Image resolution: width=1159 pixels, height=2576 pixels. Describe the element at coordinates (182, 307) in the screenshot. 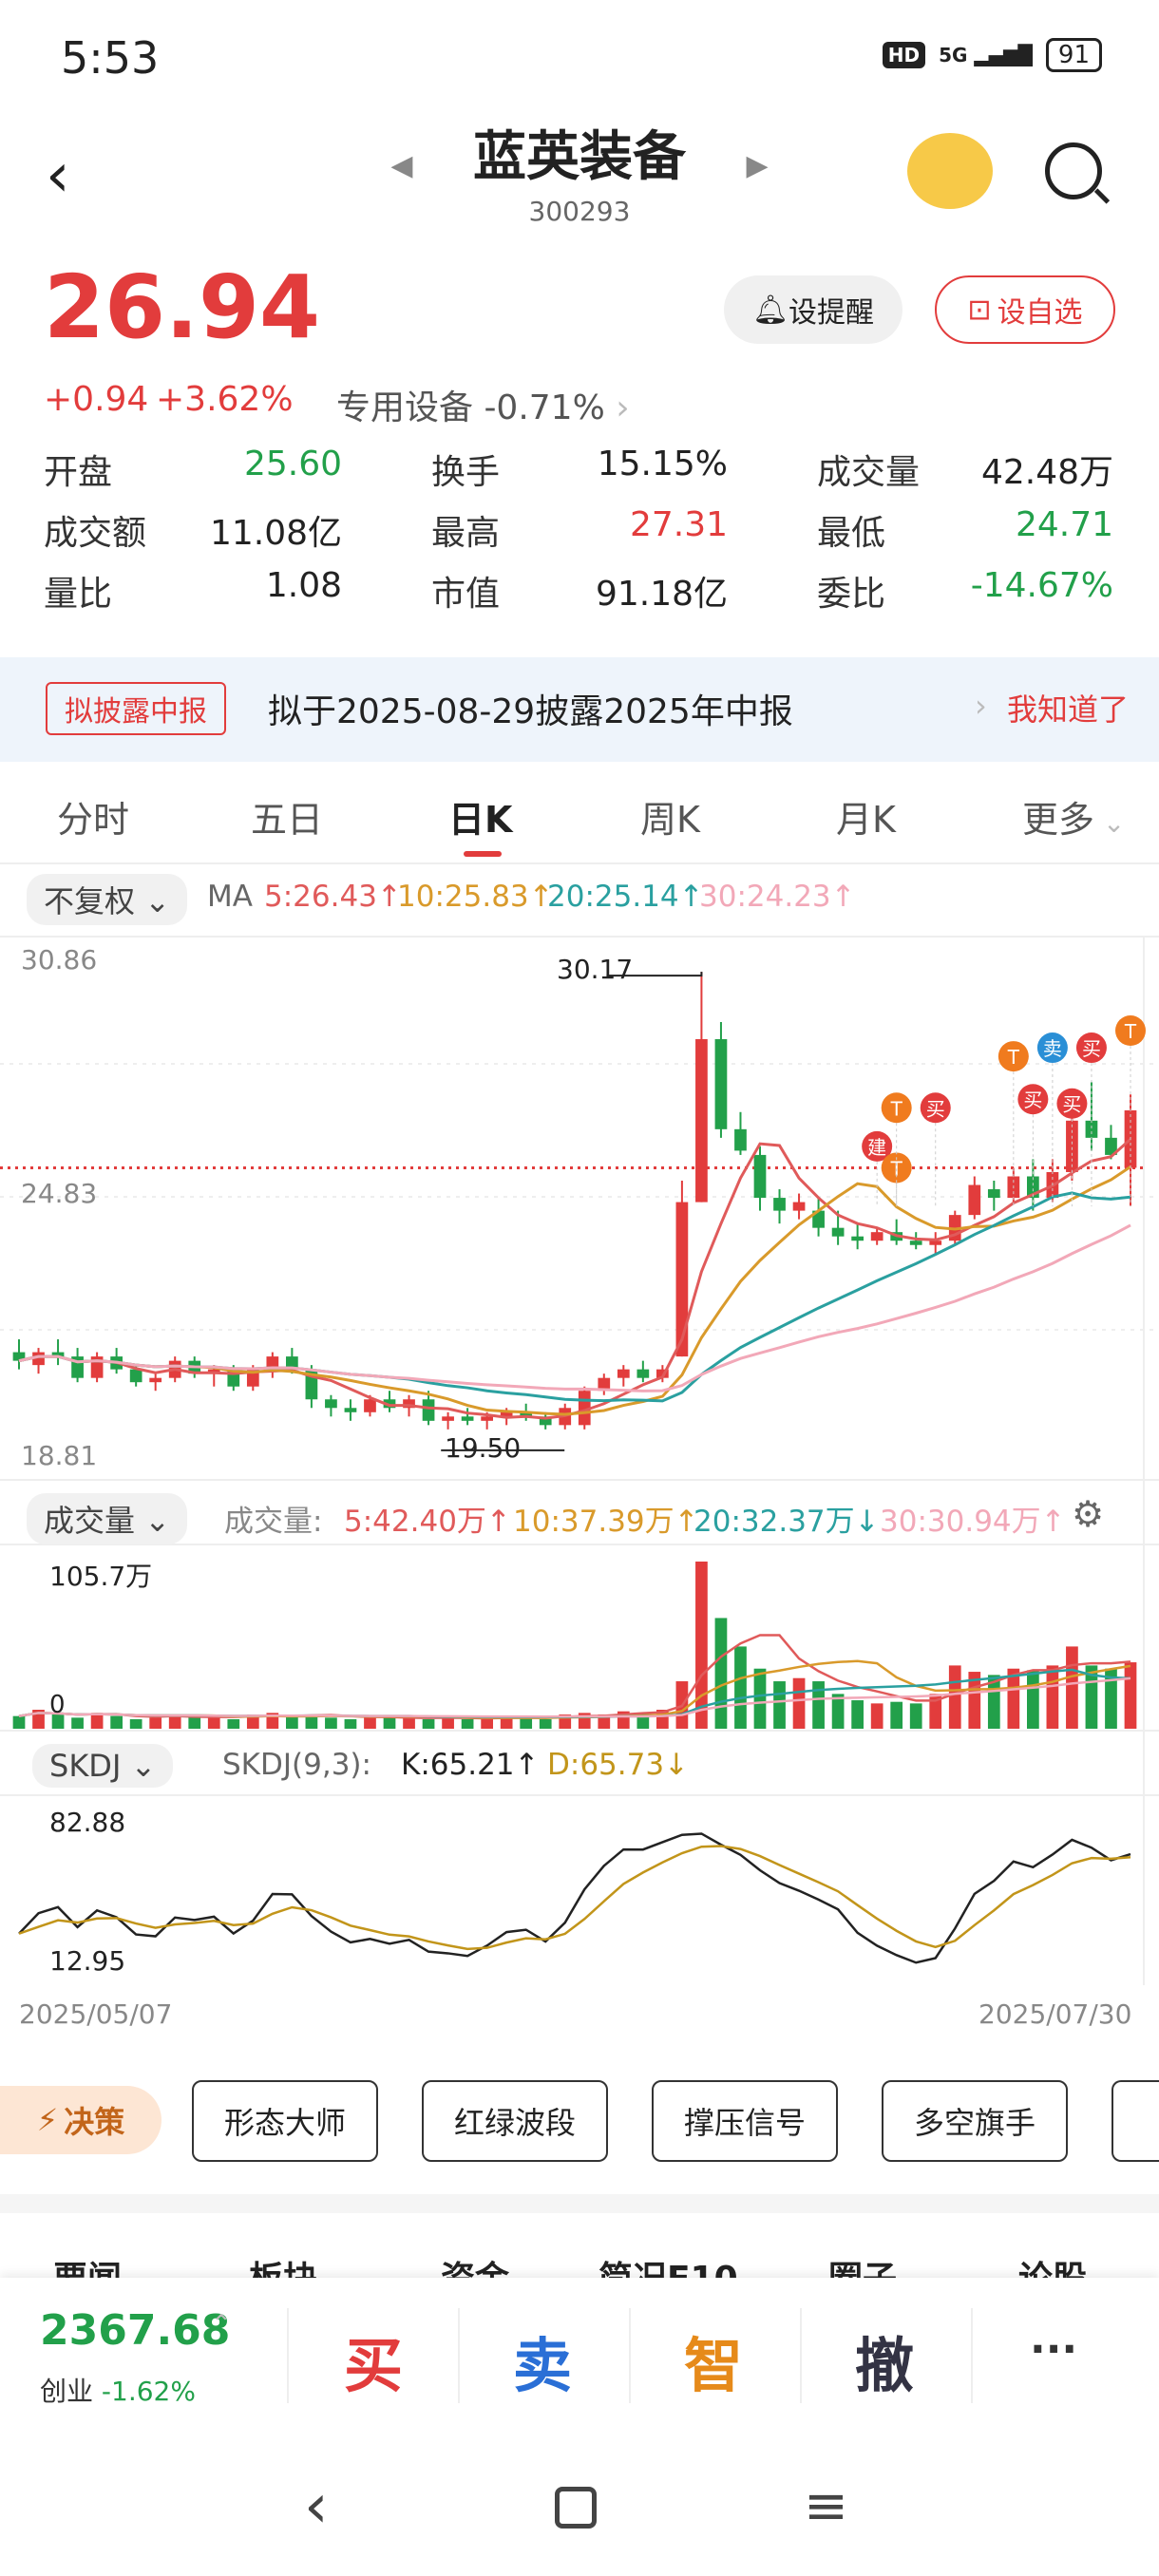

I see `current-price: 26.94` at that location.